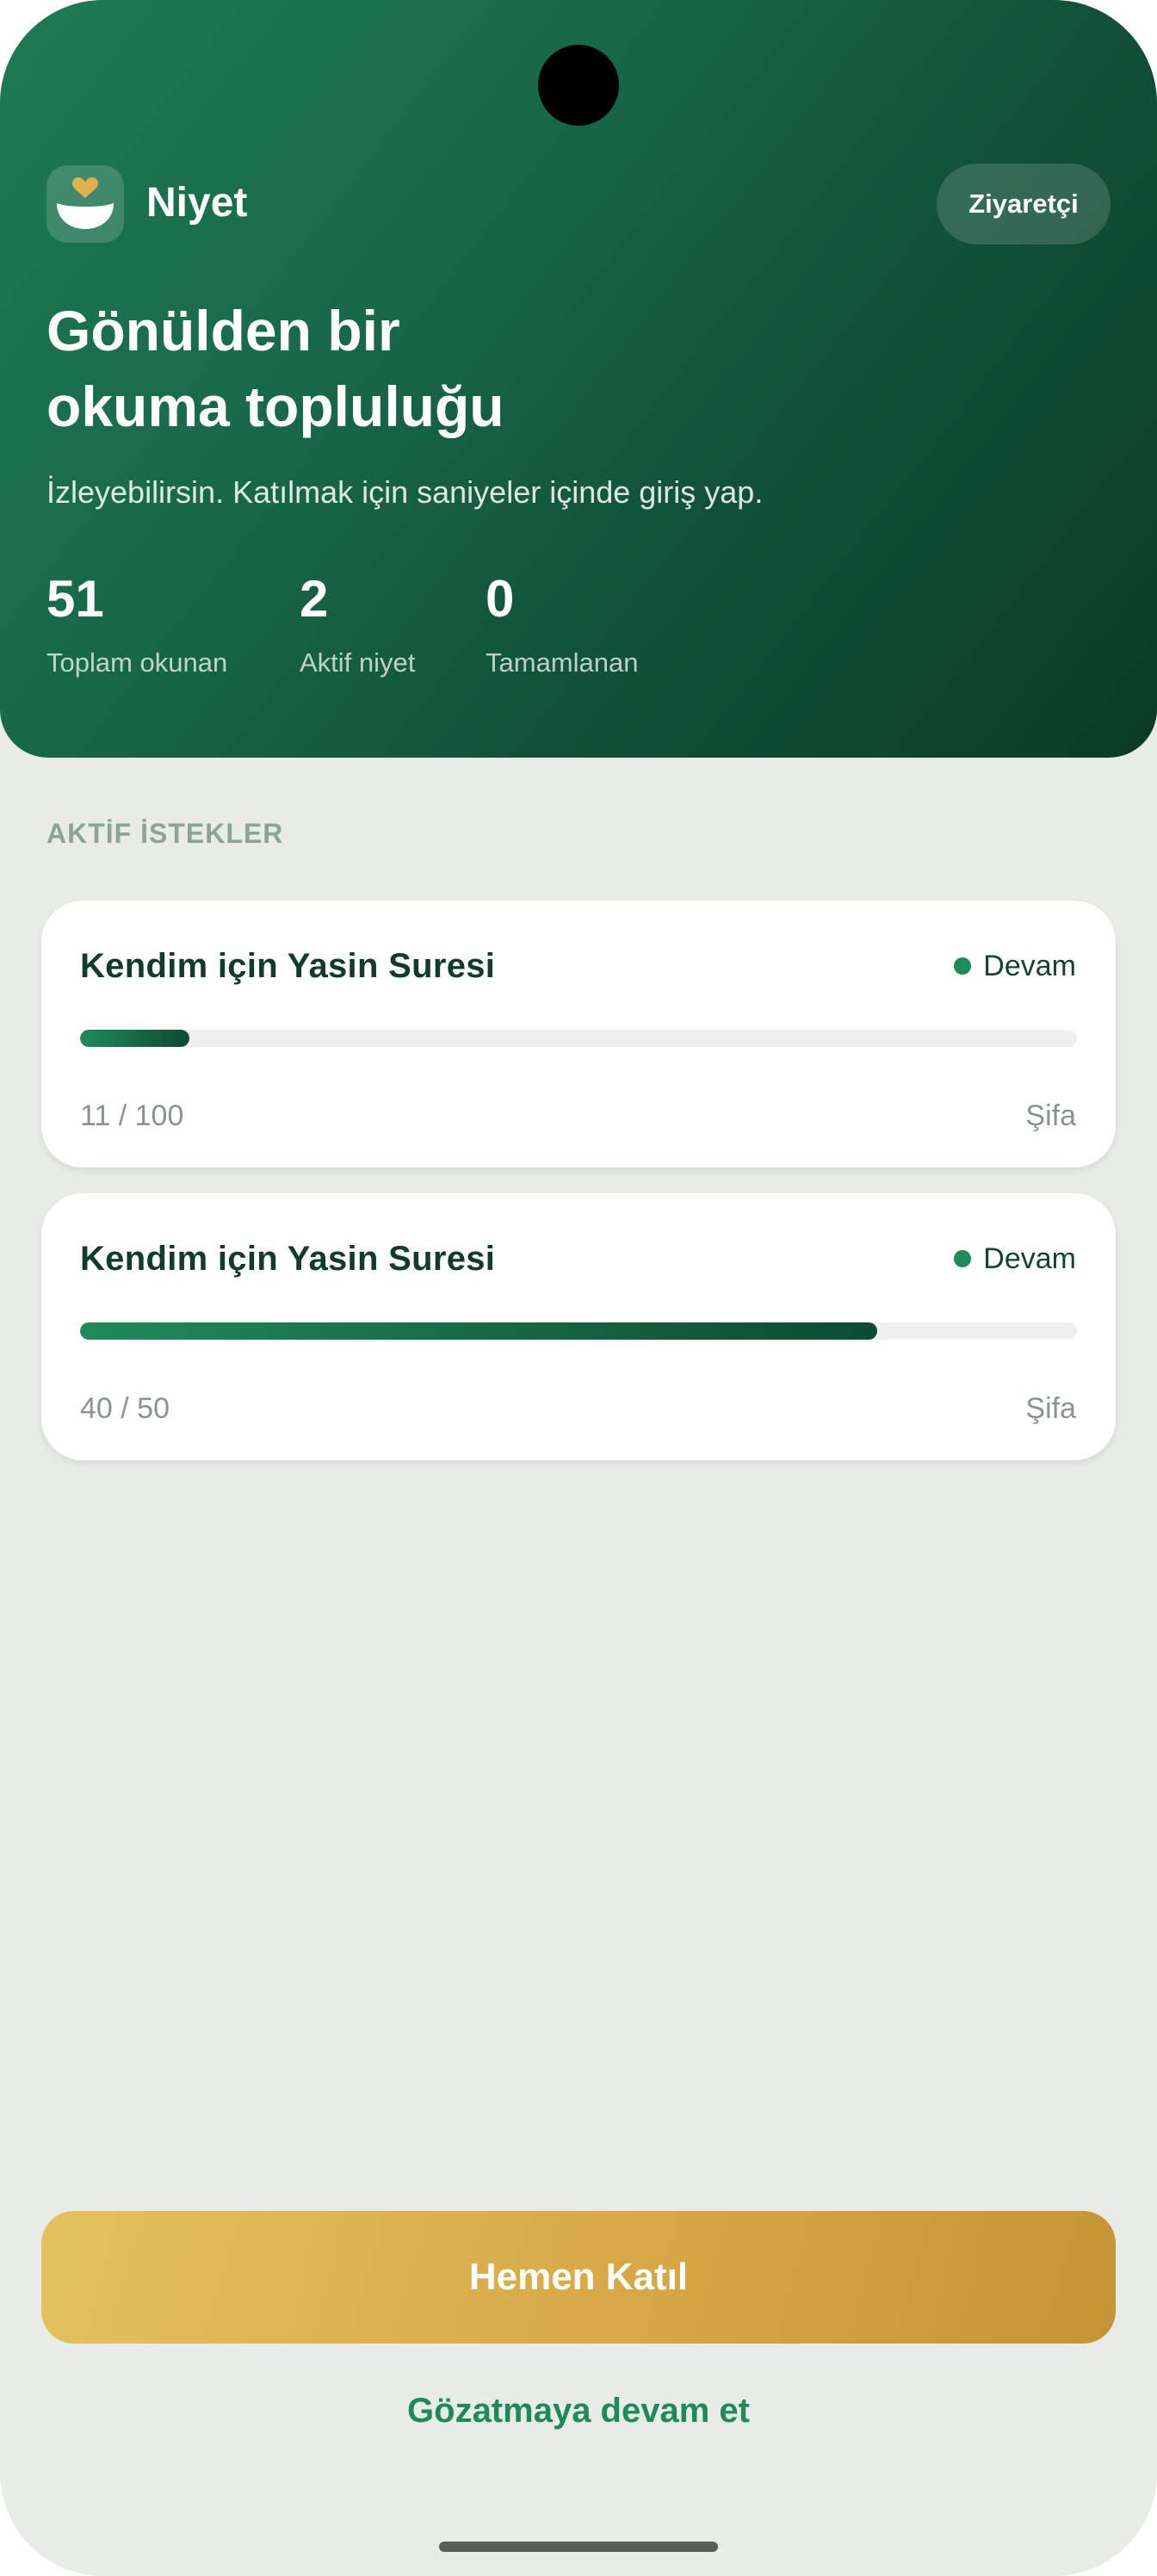 The width and height of the screenshot is (1157, 2576). Describe the element at coordinates (500, 599) in the screenshot. I see `stat-value: 0` at that location.